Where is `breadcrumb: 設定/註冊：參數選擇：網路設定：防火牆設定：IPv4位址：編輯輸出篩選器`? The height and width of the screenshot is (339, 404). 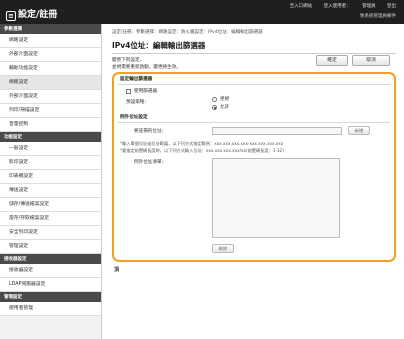
breadcrumb: 設定/註冊：參數選擇：網路設定：防火牆設定：IPv4位址：編輯輸出篩選器 is located at coordinates (187, 32).